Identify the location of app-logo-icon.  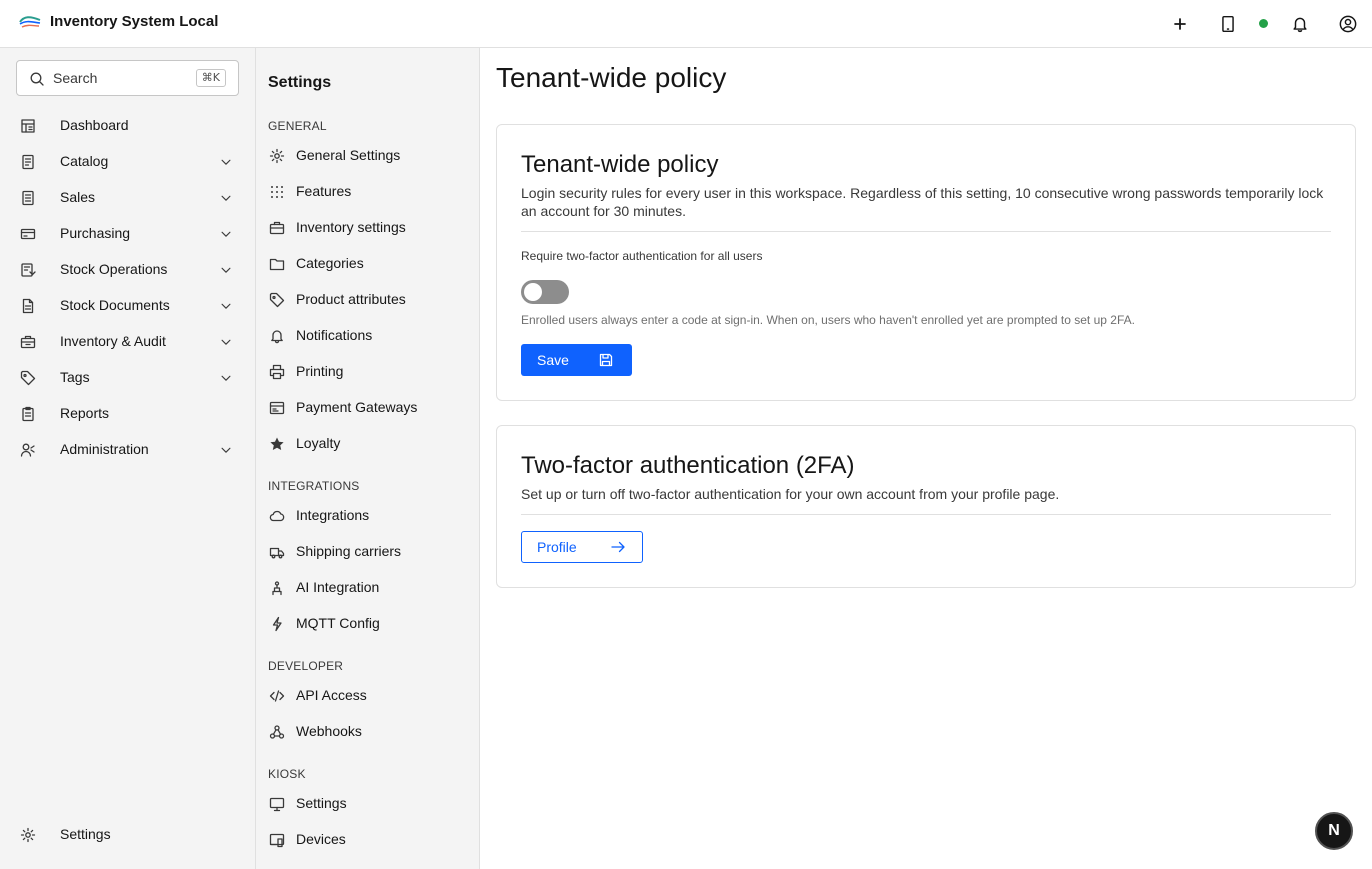
(30, 22).